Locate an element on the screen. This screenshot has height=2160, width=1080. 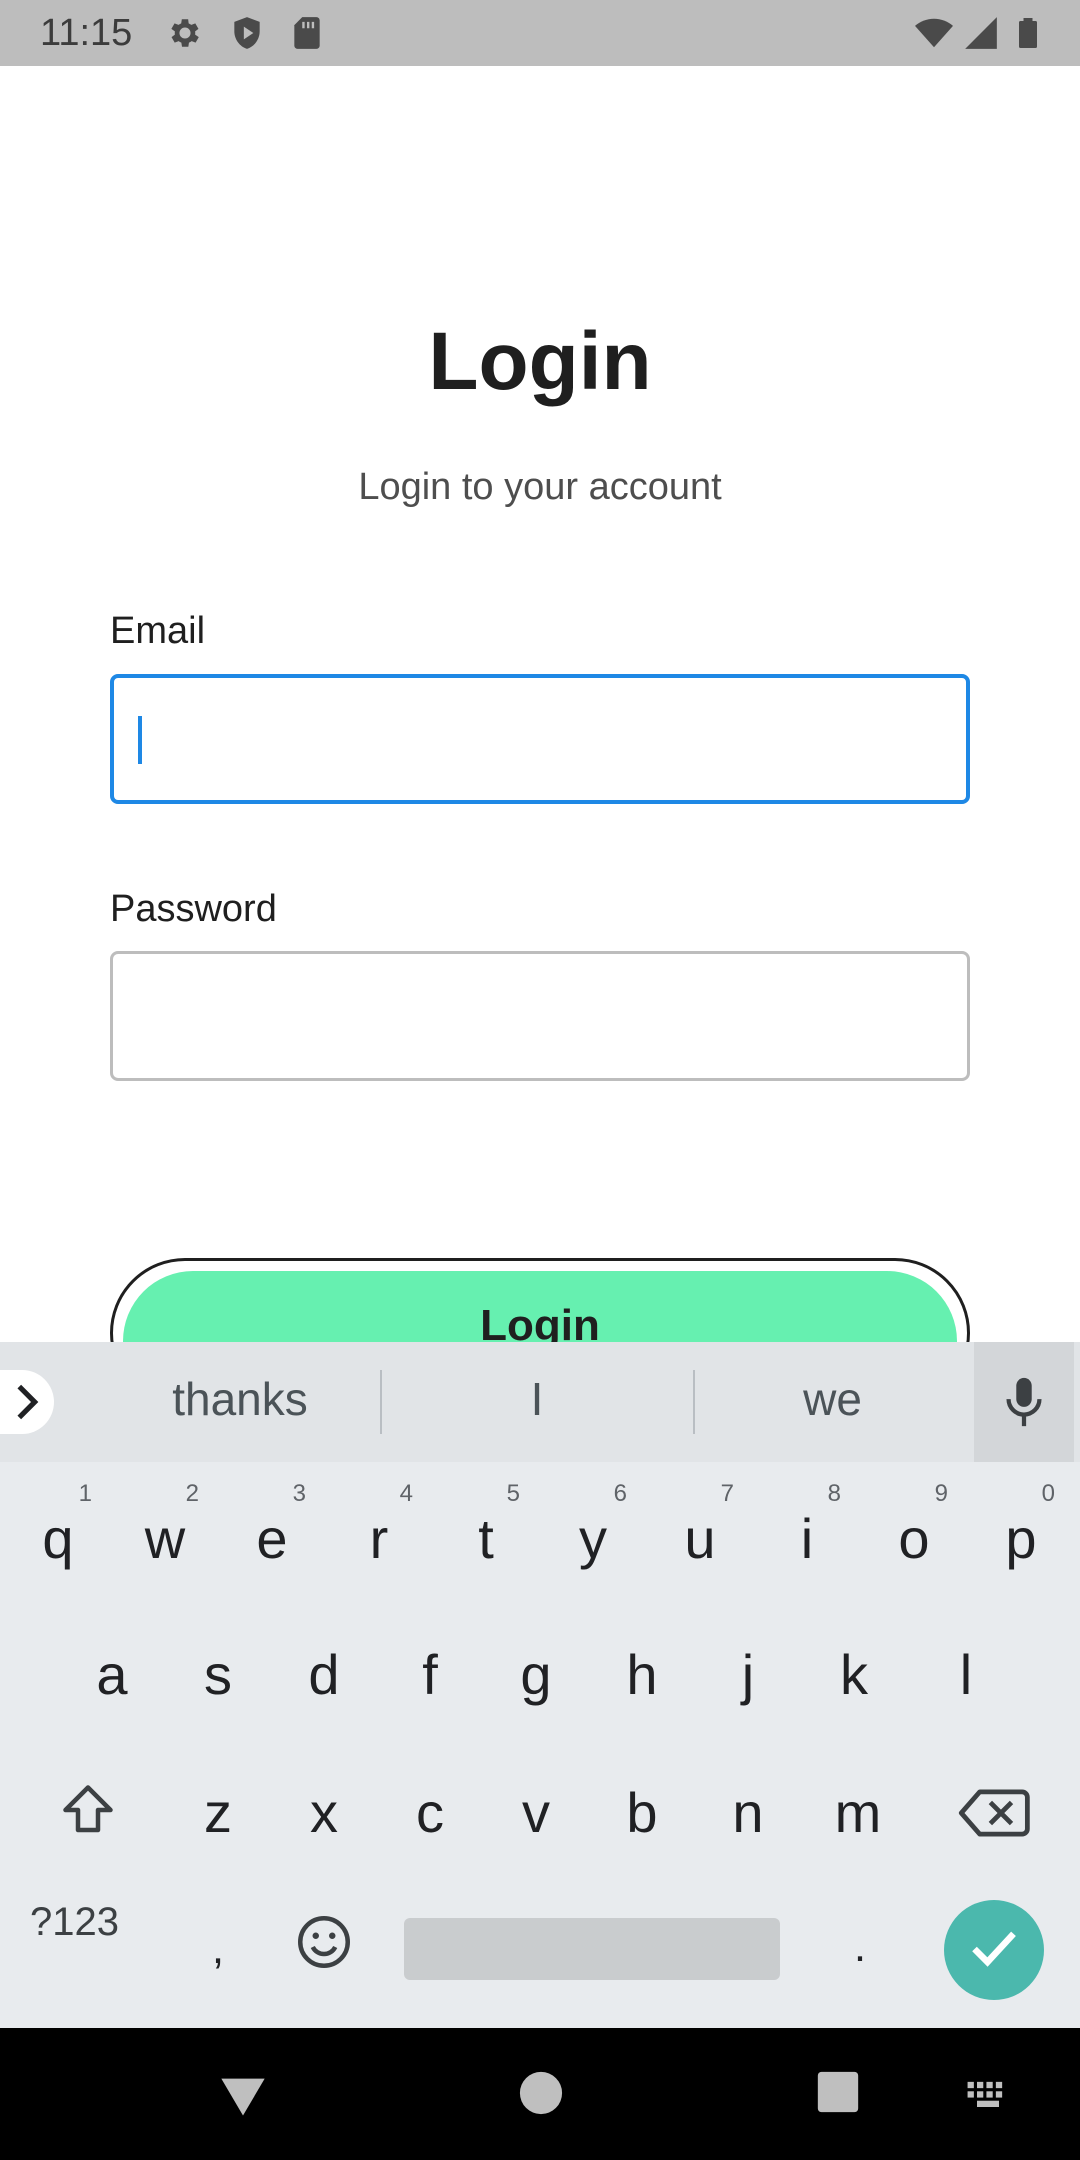
email-label: Email is located at coordinates (158, 631).